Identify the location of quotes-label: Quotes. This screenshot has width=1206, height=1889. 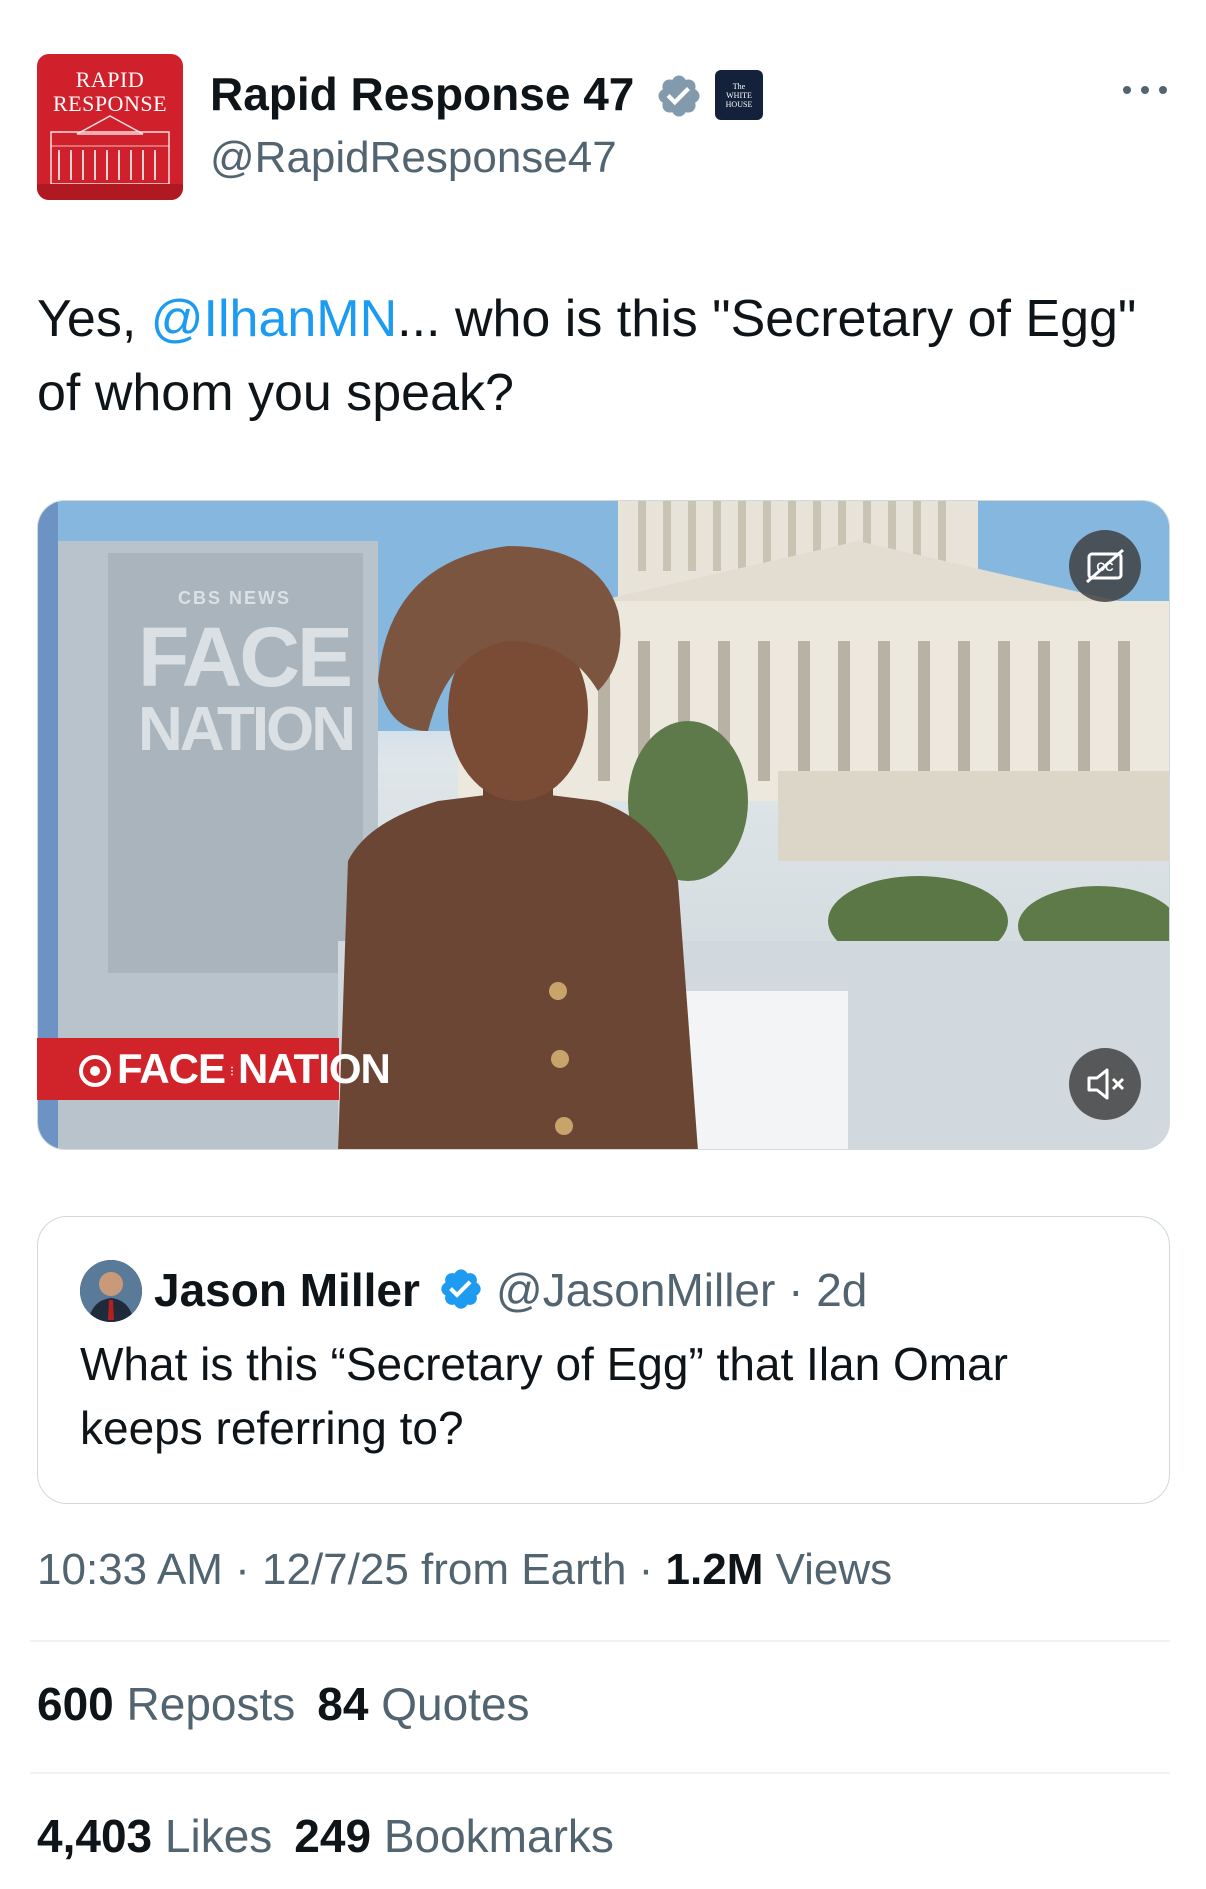
(449, 1704).